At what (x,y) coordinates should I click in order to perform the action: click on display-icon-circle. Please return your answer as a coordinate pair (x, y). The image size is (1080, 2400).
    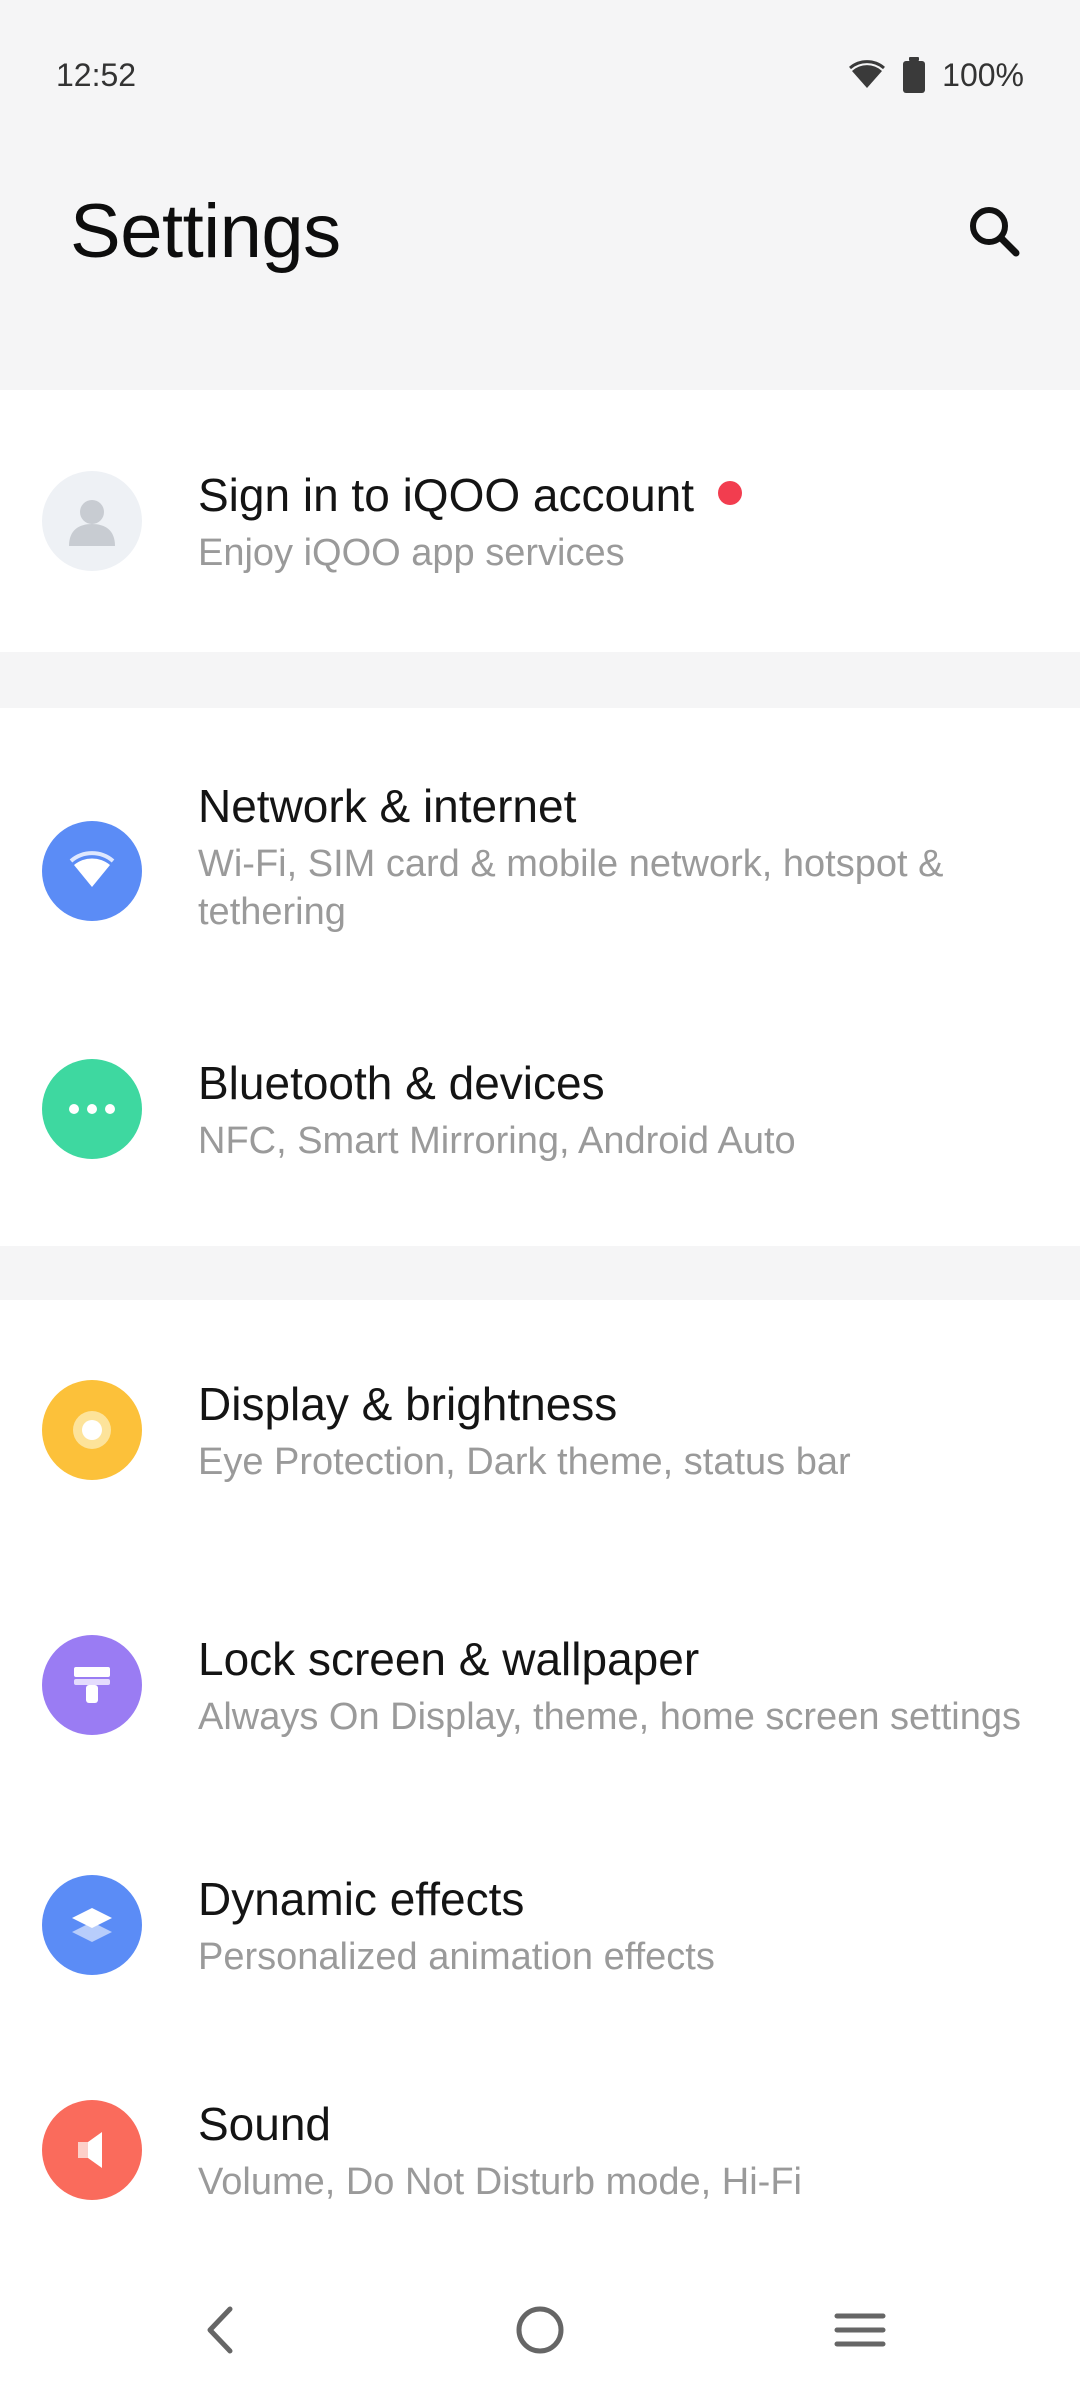
    Looking at the image, I should click on (92, 1430).